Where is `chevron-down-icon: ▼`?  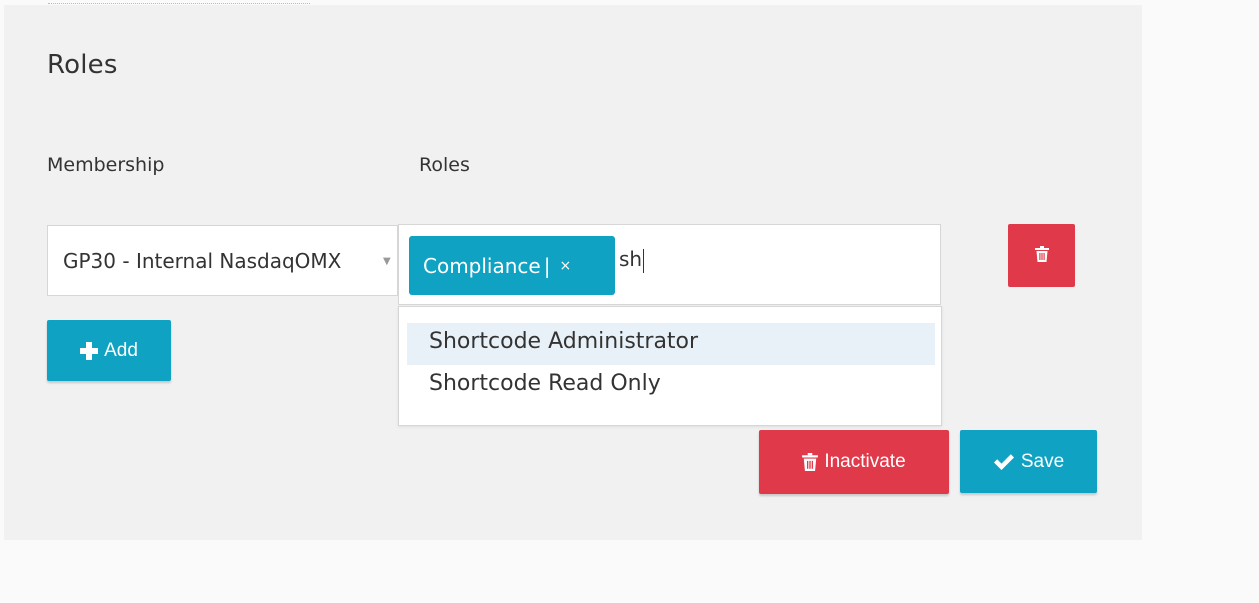
chevron-down-icon: ▼ is located at coordinates (387, 261).